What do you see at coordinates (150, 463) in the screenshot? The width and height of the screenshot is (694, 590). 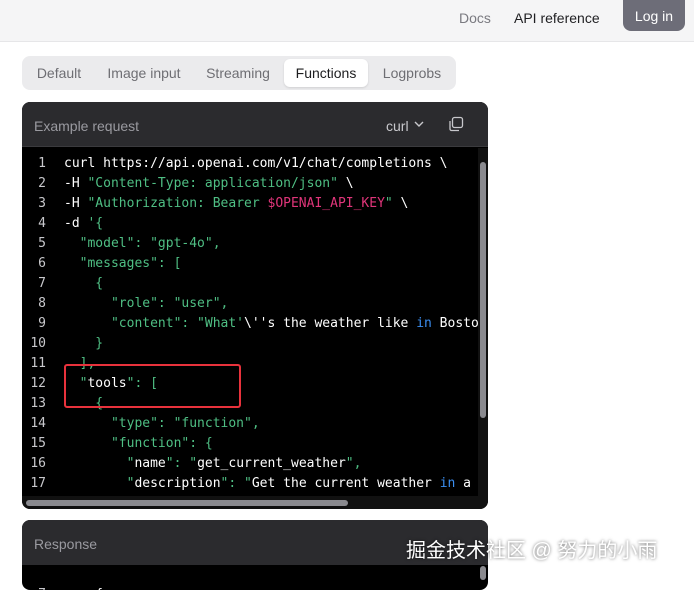 I see `code-token: name` at bounding box center [150, 463].